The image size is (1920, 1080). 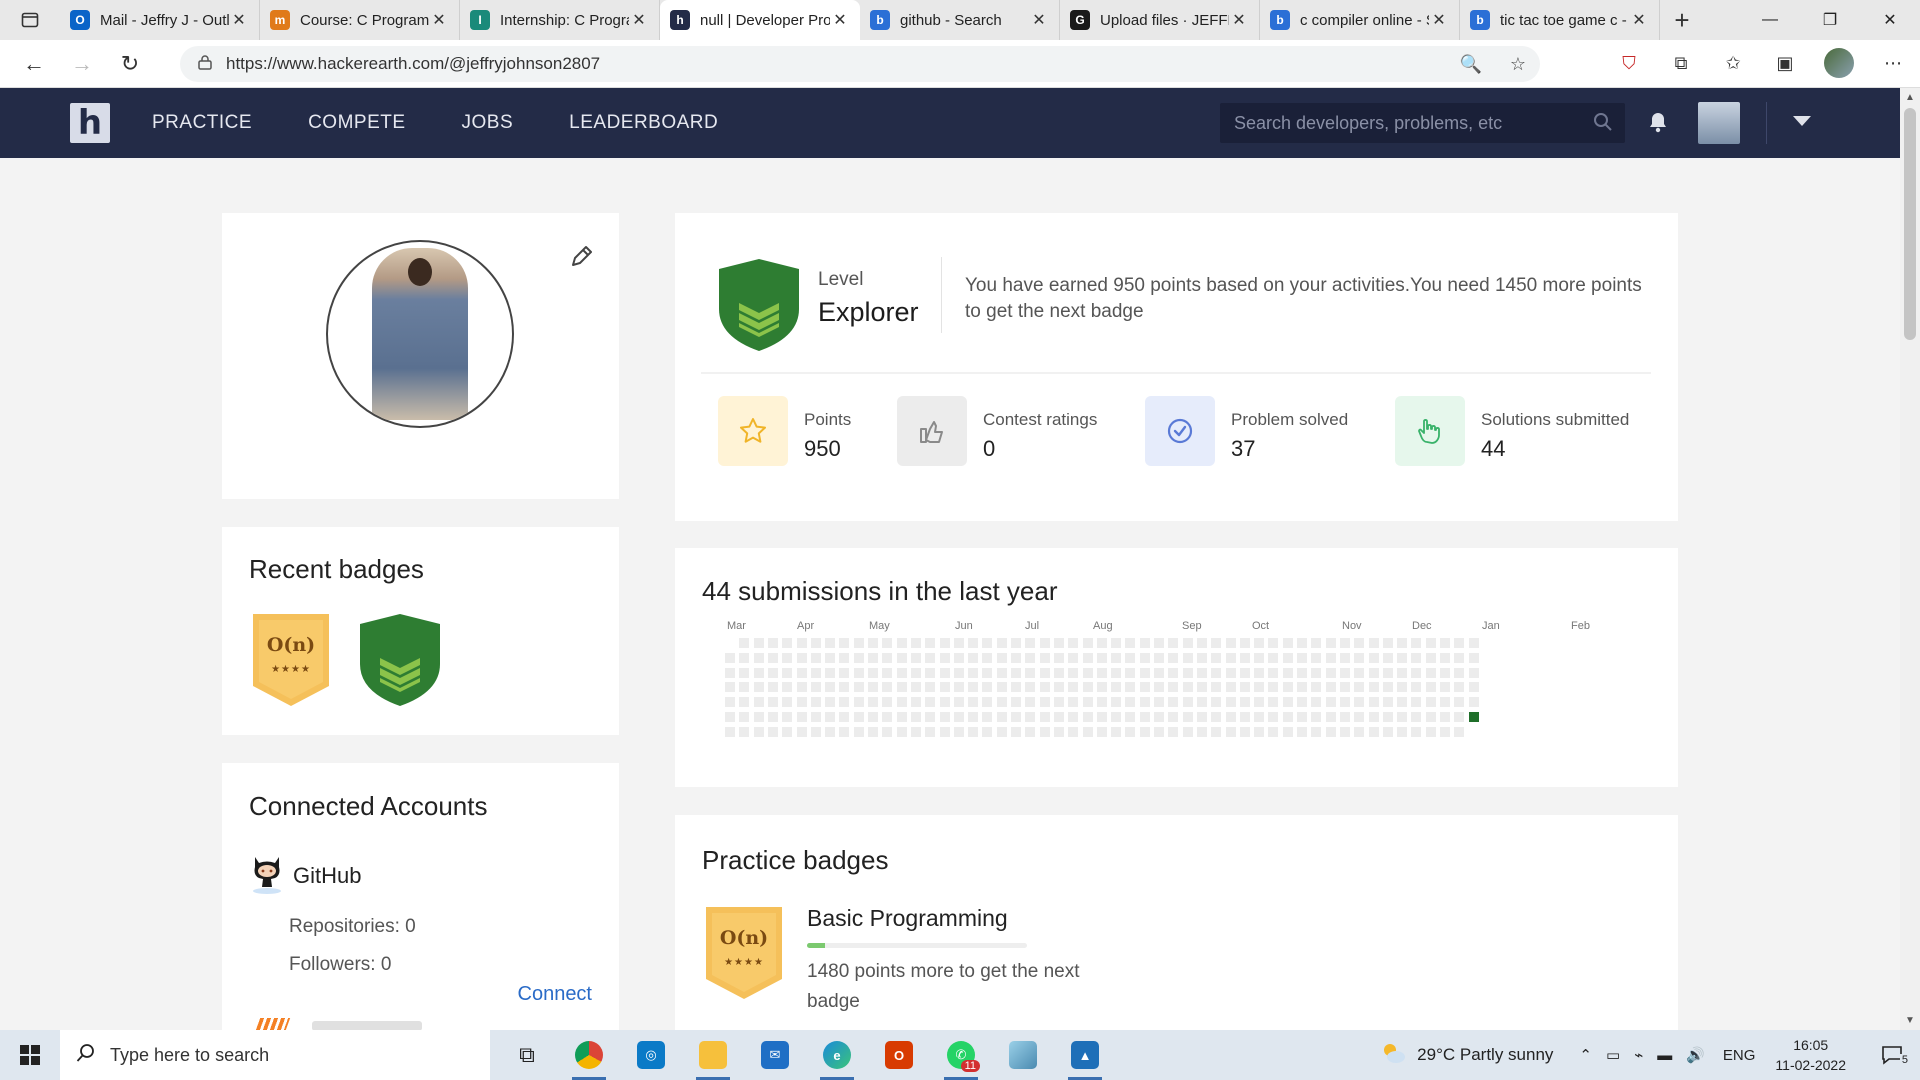 What do you see at coordinates (1085, 1055) in the screenshot?
I see `photos-icon: ▲` at bounding box center [1085, 1055].